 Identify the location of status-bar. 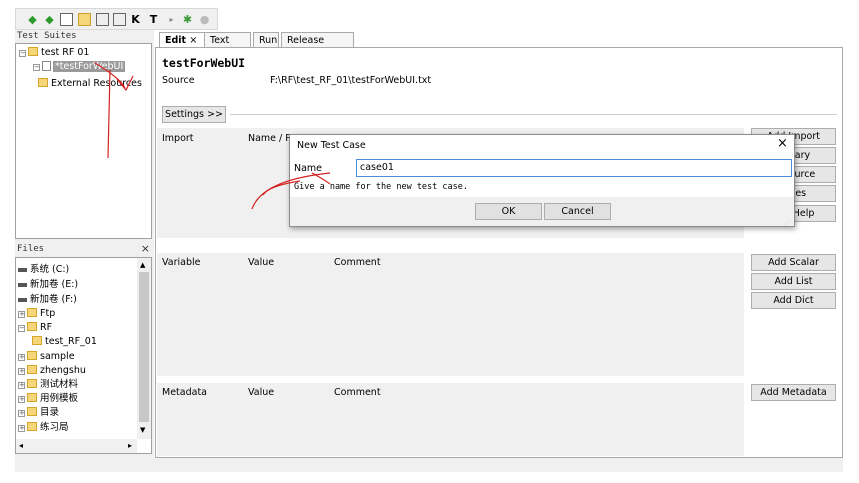
(429, 465).